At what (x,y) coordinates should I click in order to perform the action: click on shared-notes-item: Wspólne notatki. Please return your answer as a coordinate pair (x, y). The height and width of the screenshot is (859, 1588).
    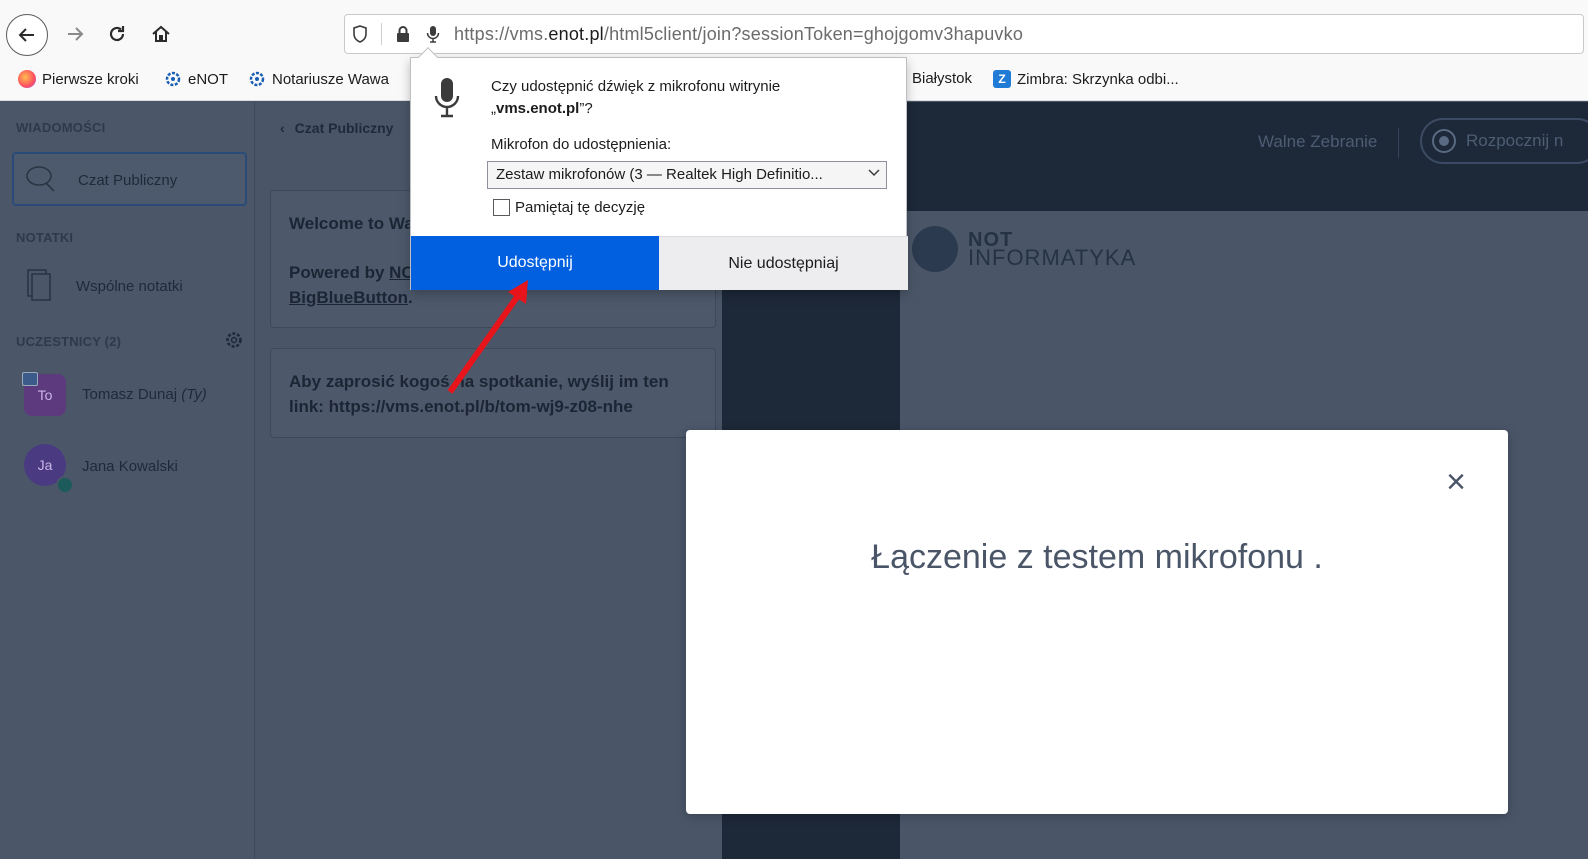
    Looking at the image, I should click on (129, 287).